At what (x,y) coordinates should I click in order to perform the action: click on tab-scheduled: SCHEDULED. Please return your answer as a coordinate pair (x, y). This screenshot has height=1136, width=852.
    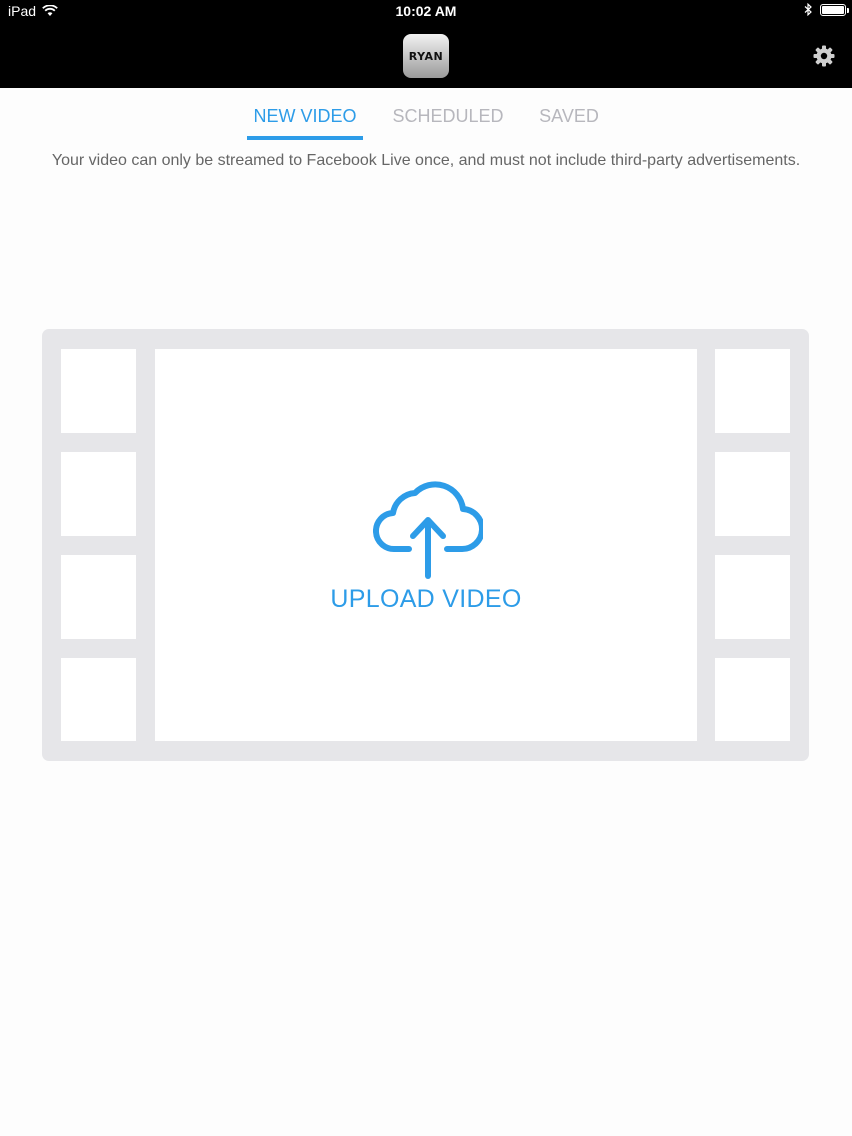
    Looking at the image, I should click on (448, 122).